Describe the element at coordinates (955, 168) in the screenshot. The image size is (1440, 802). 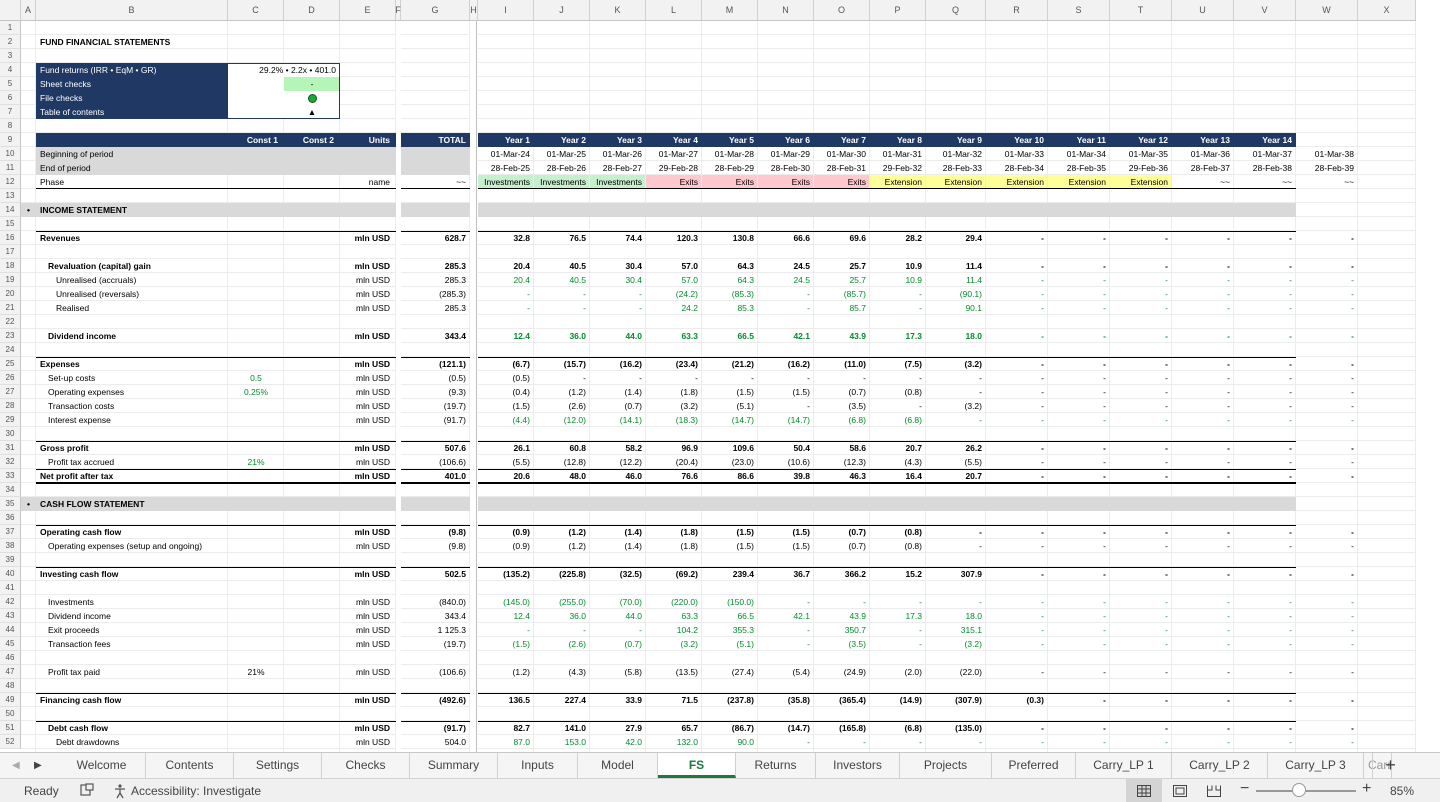
I see `period-date: 28-Feb-33` at that location.